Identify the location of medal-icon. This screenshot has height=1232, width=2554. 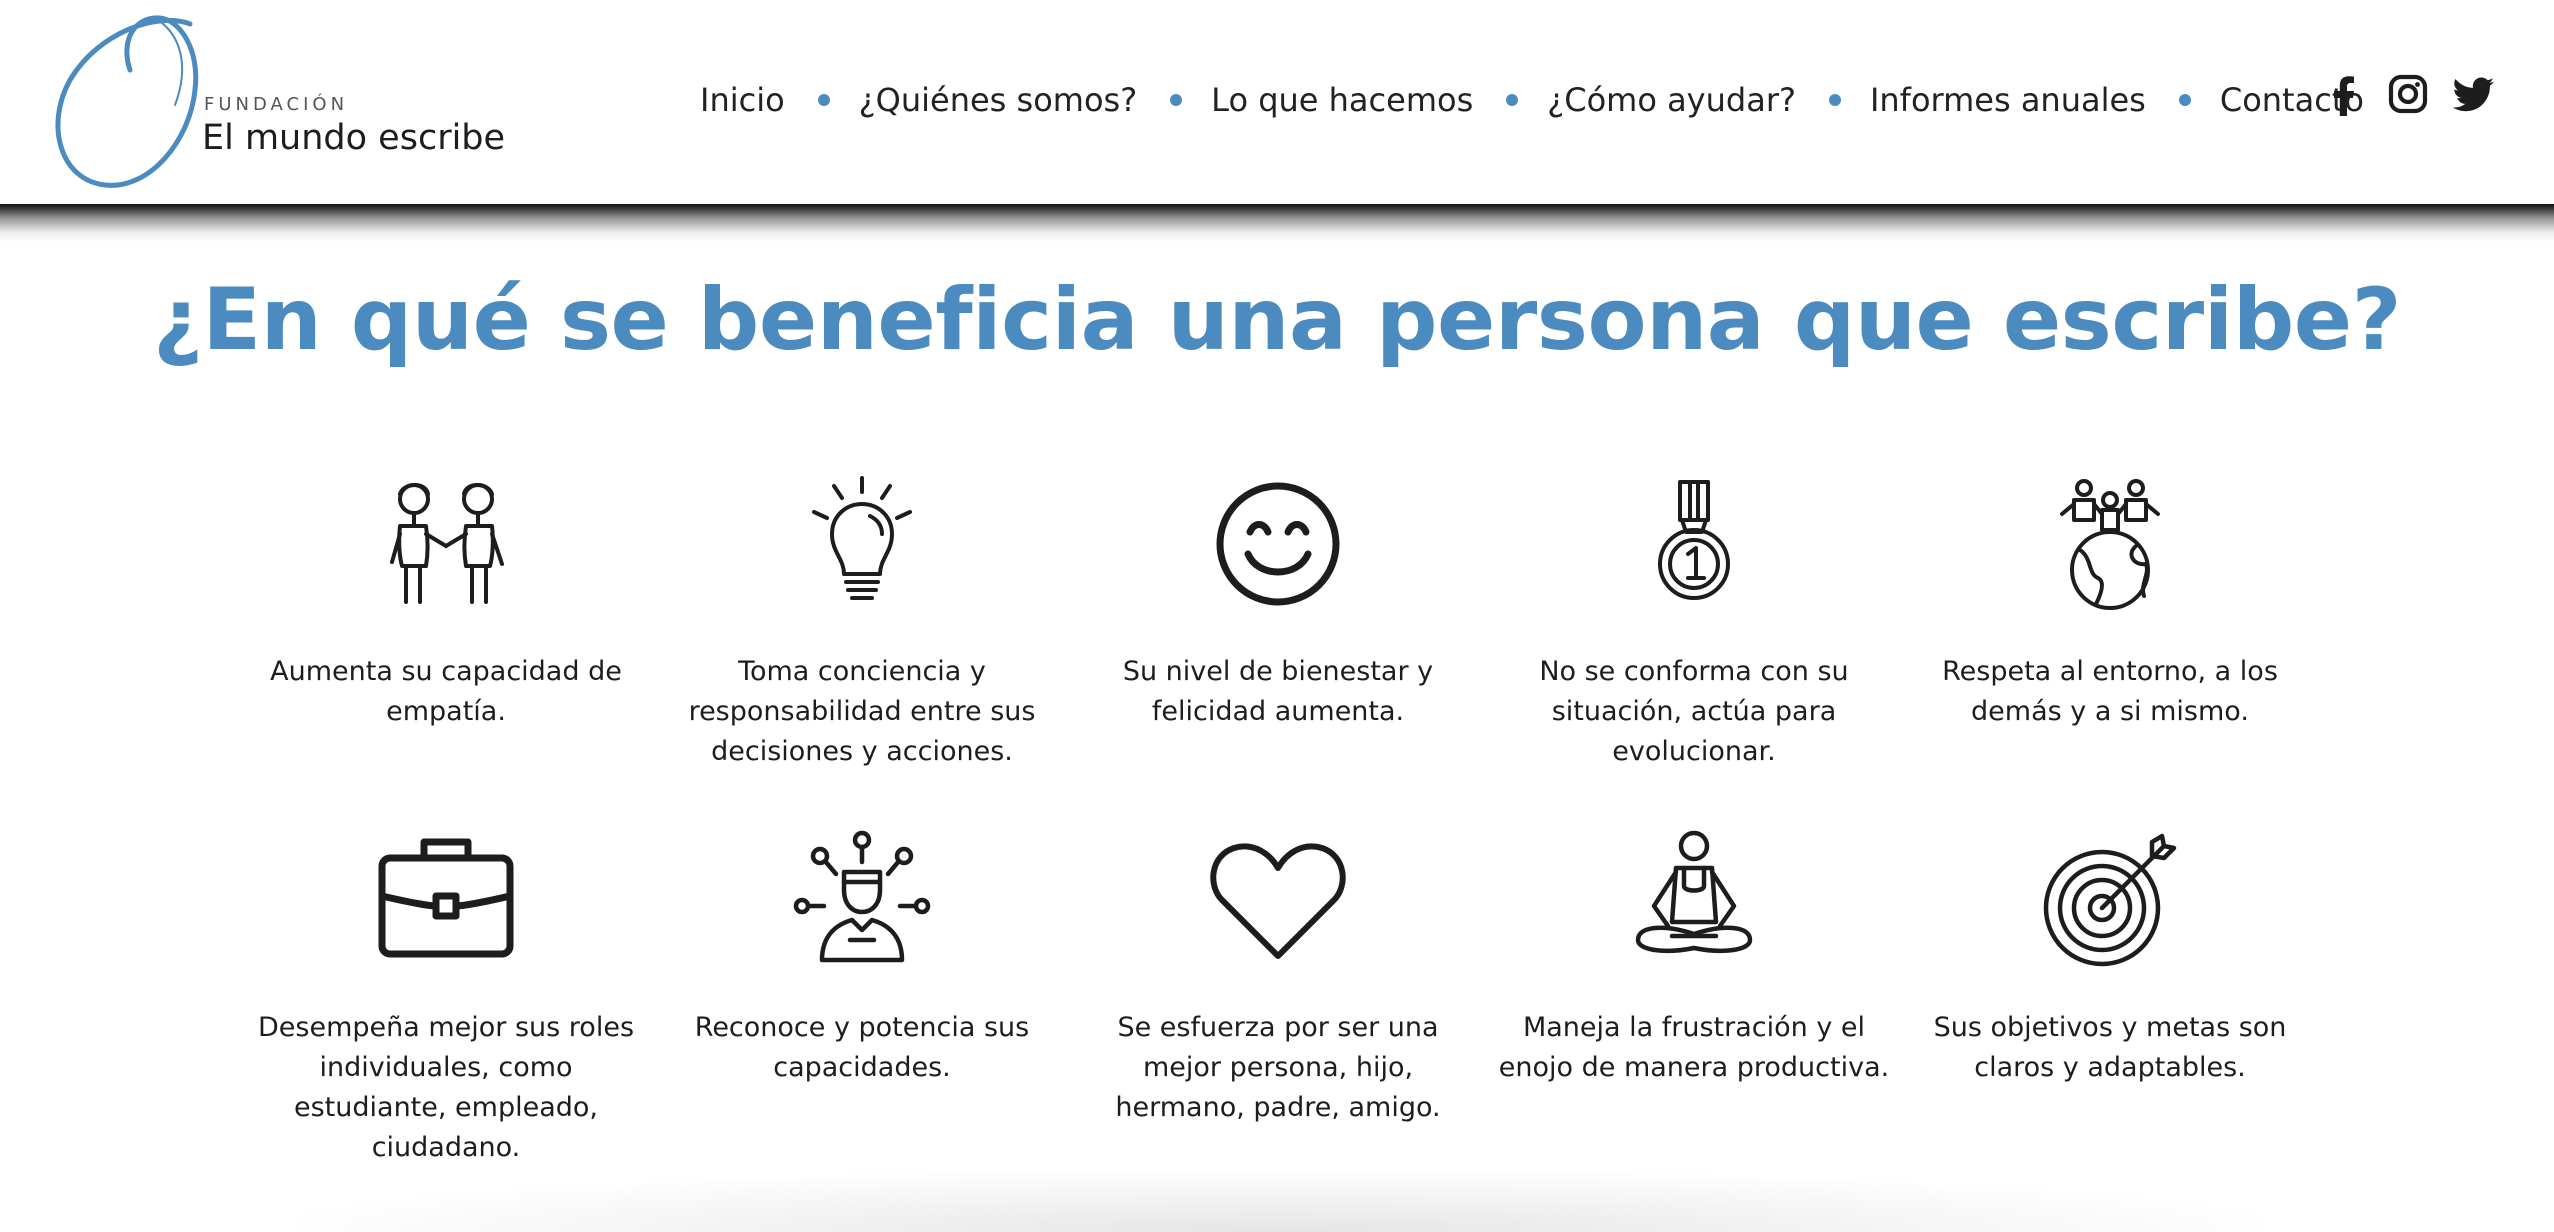
(1694, 540).